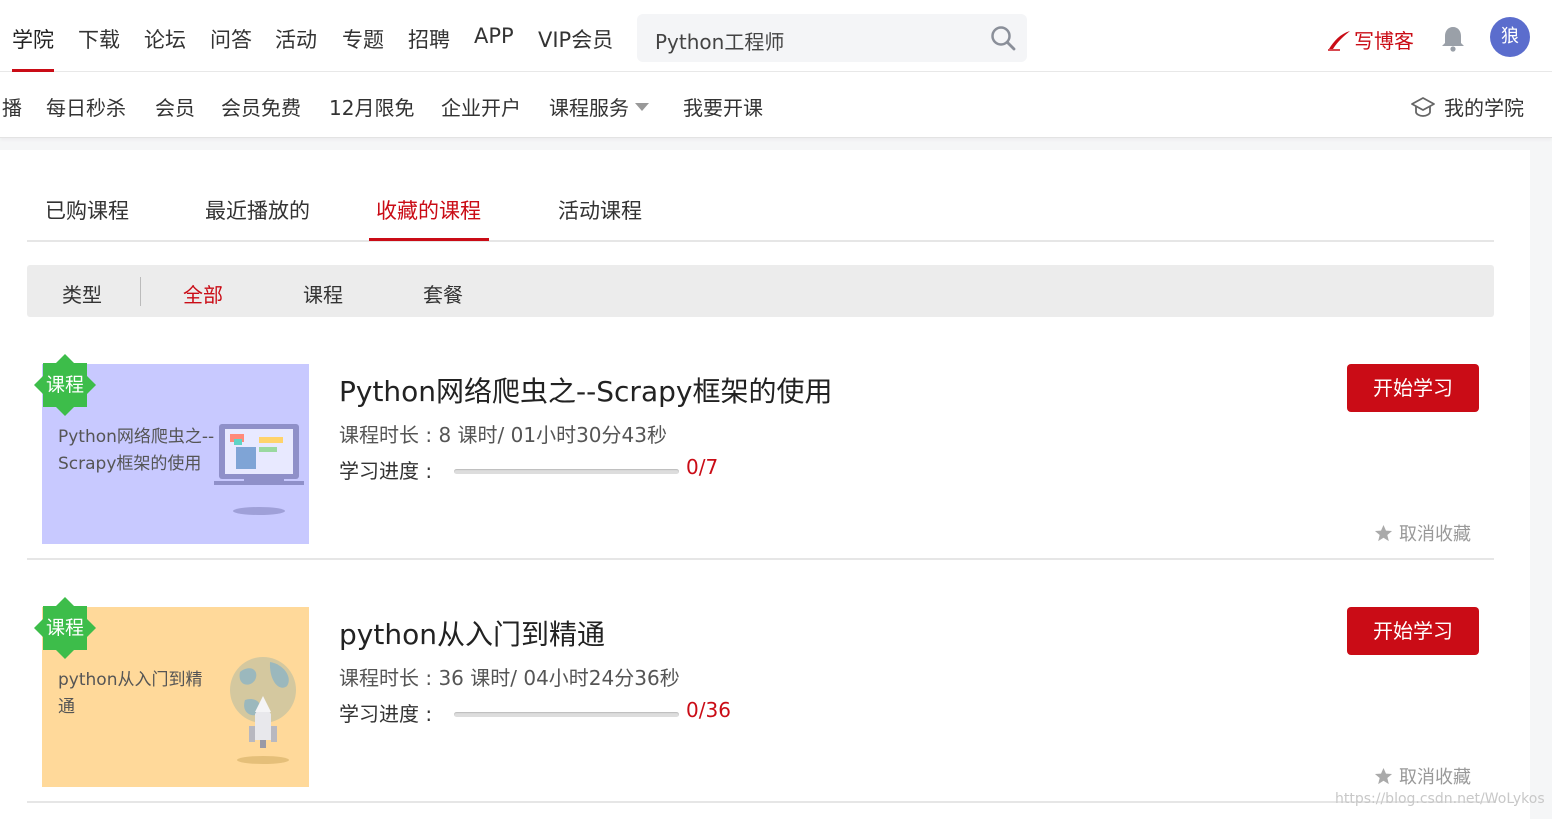 The width and height of the screenshot is (1552, 819). Describe the element at coordinates (719, 40) in the screenshot. I see `search-input: Python工程师` at that location.